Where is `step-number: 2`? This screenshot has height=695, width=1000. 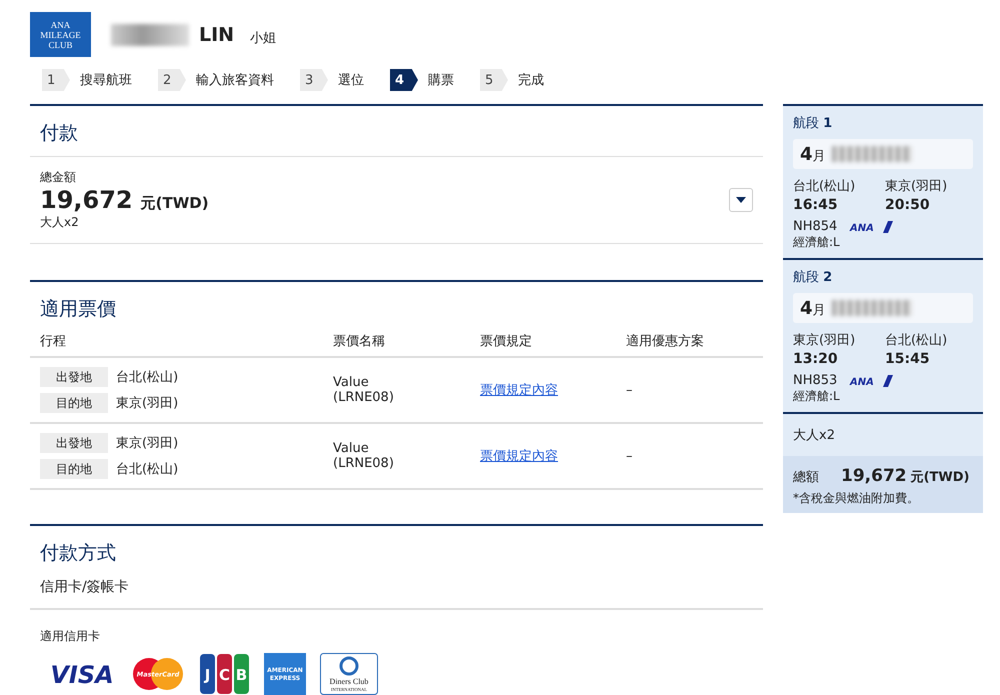 step-number: 2 is located at coordinates (172, 80).